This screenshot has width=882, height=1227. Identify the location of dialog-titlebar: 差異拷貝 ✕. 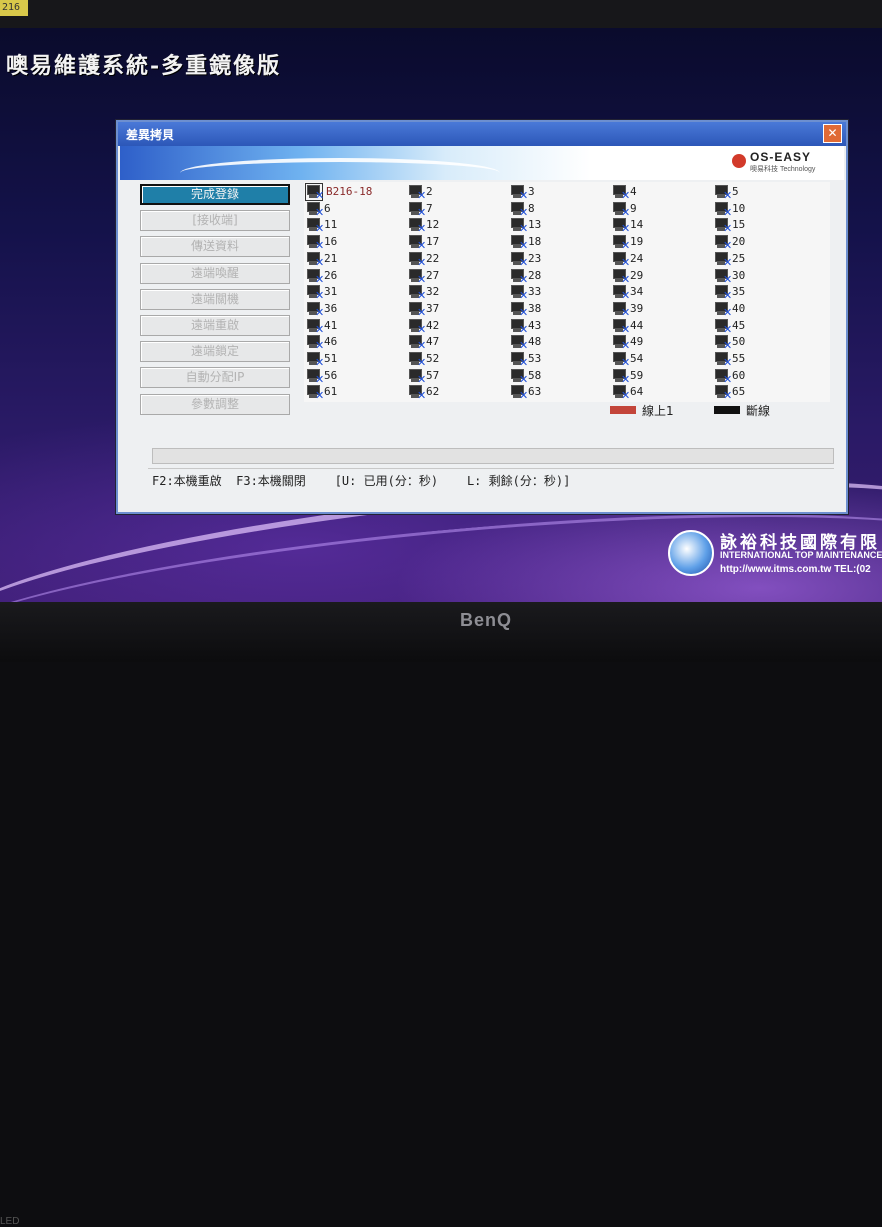
(482, 134).